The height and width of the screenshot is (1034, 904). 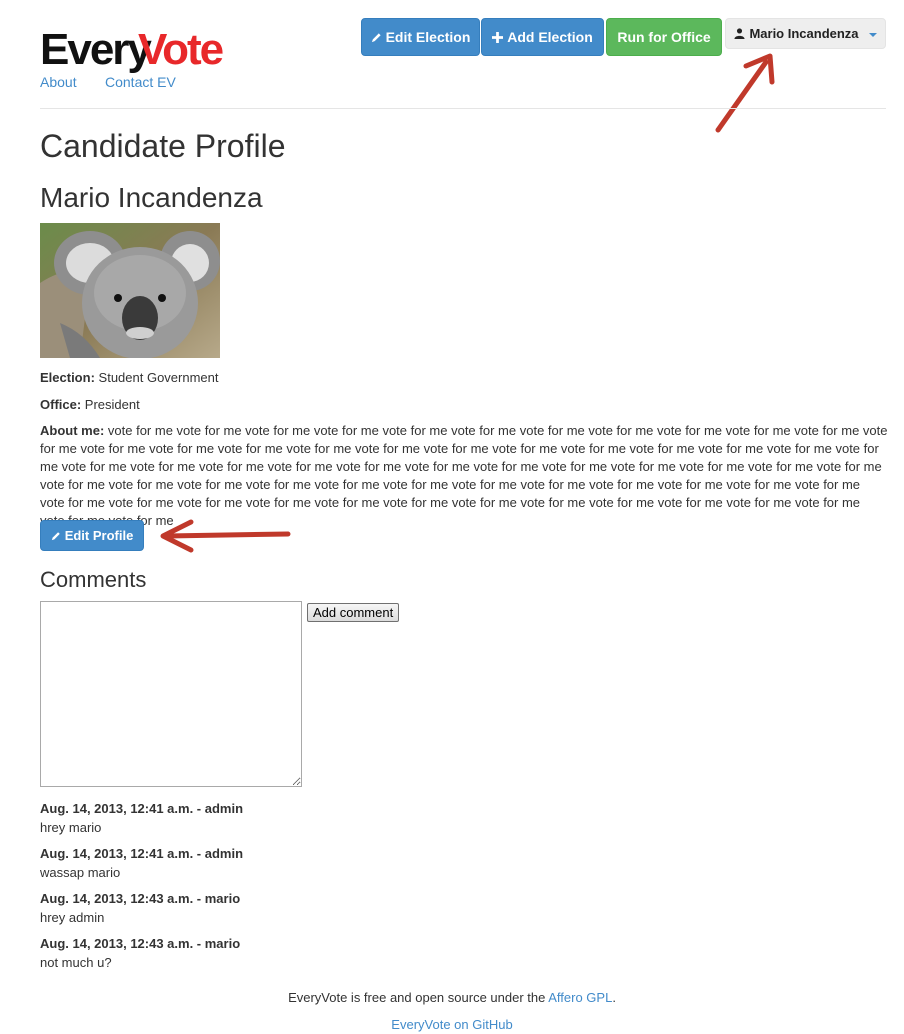 I want to click on contact-link: Contact EV, so click(x=140, y=82).